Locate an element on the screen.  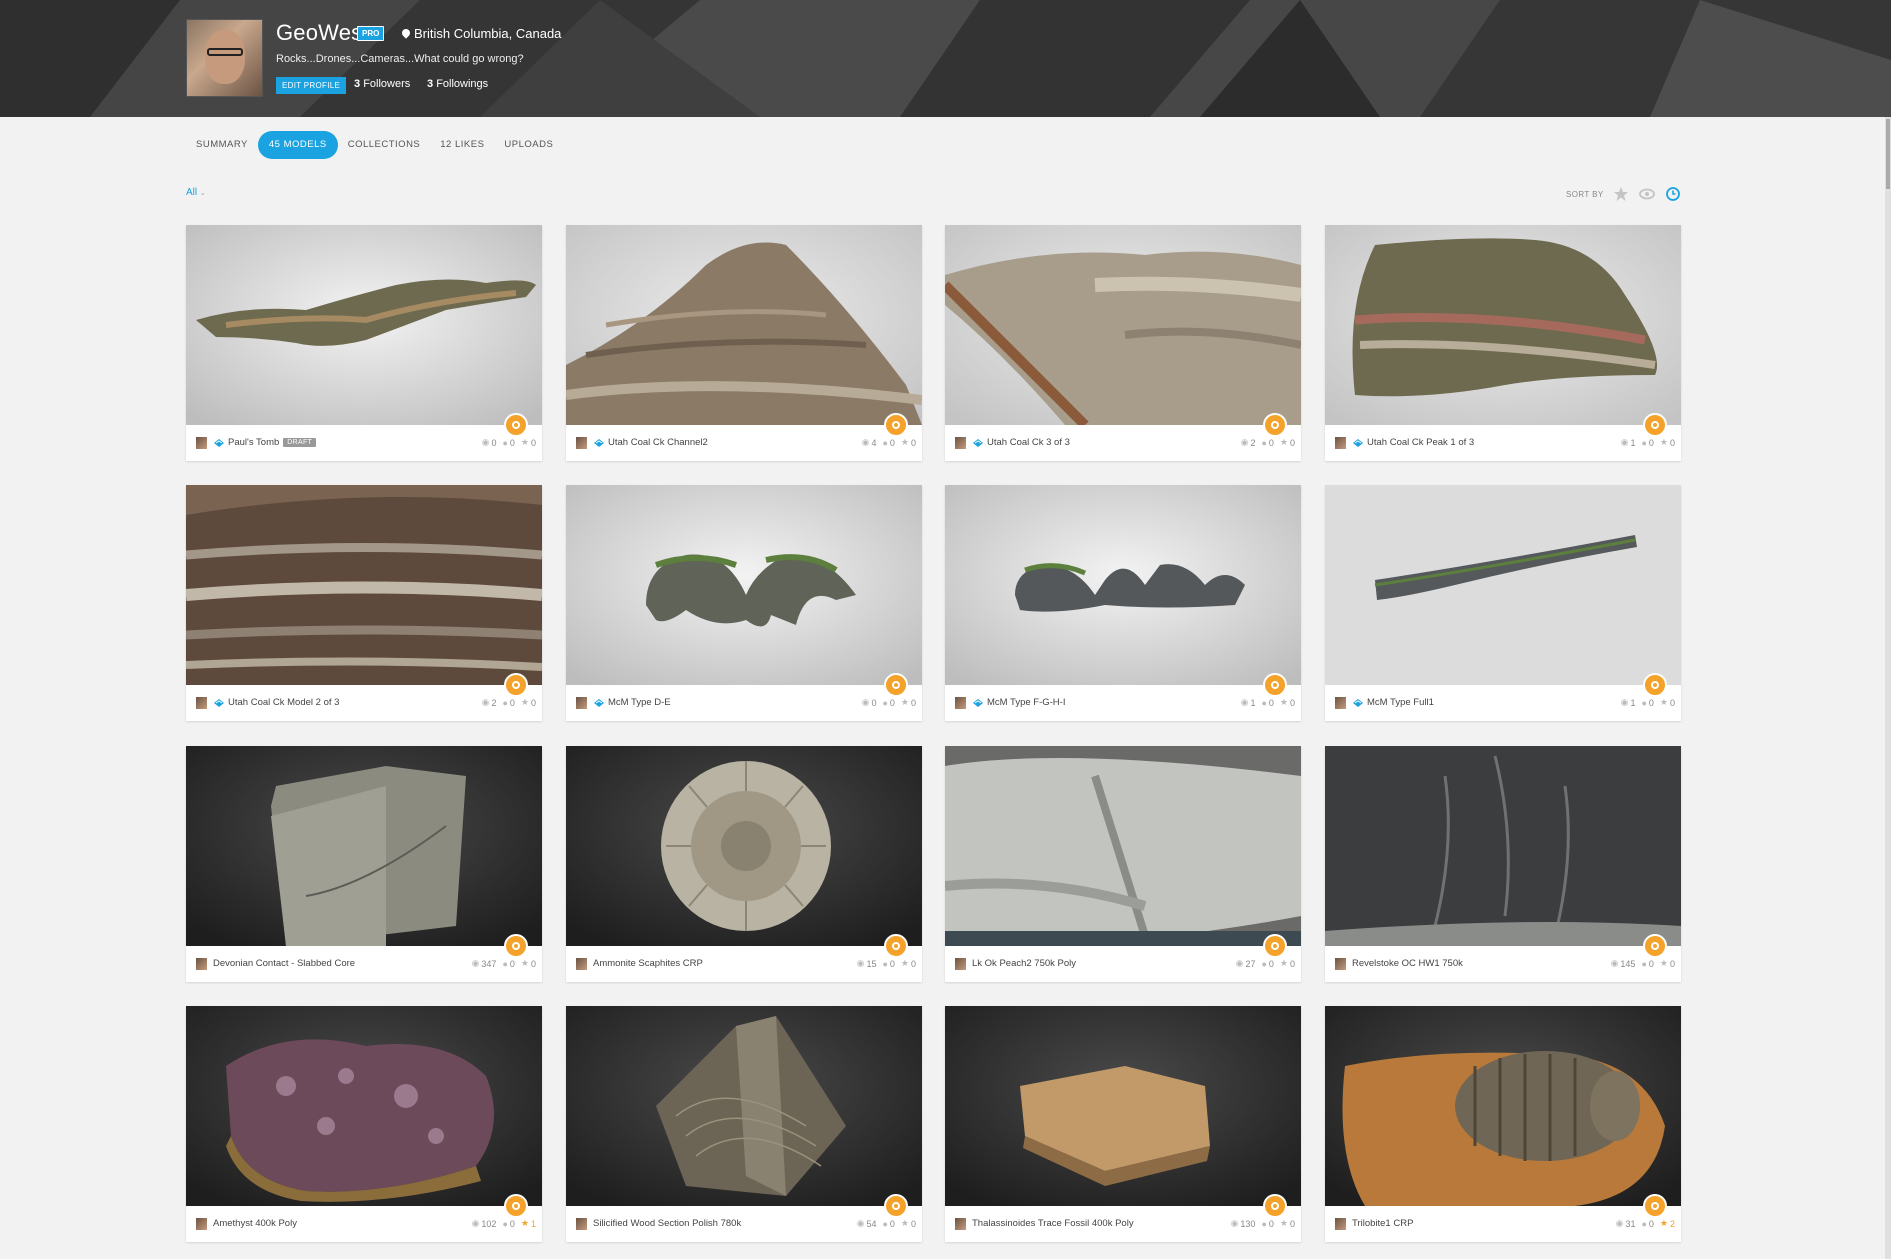
clock-icon is located at coordinates (1673, 194).